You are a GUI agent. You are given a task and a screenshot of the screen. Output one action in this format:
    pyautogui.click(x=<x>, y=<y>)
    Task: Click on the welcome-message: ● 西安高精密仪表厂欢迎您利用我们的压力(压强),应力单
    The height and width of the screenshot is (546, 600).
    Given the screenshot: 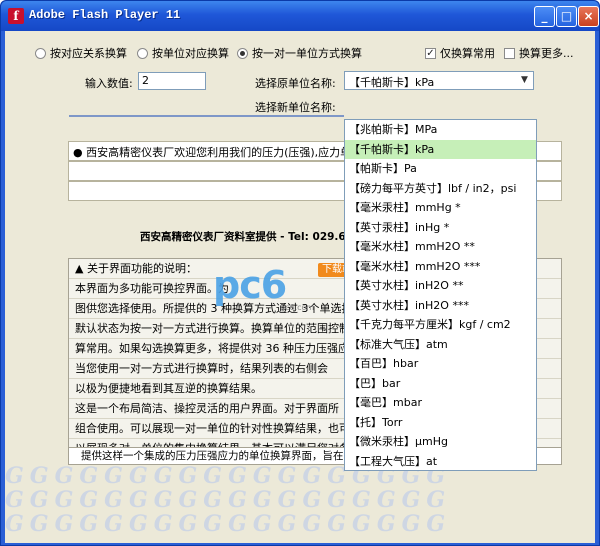 What is the action you would take?
    pyautogui.click(x=212, y=152)
    